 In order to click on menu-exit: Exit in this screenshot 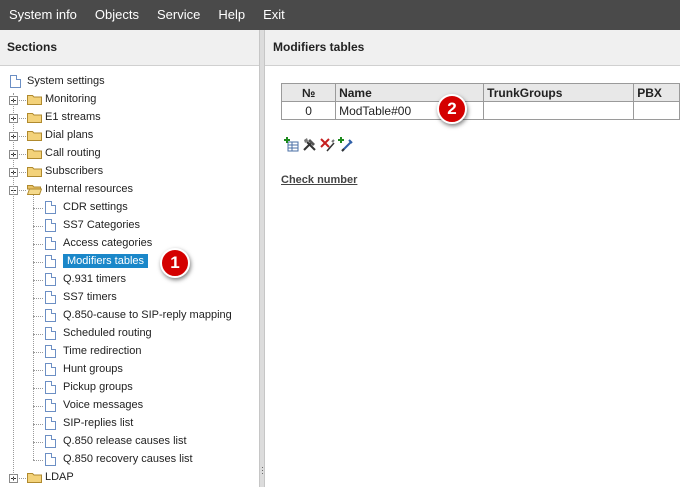, I will do `click(274, 15)`.